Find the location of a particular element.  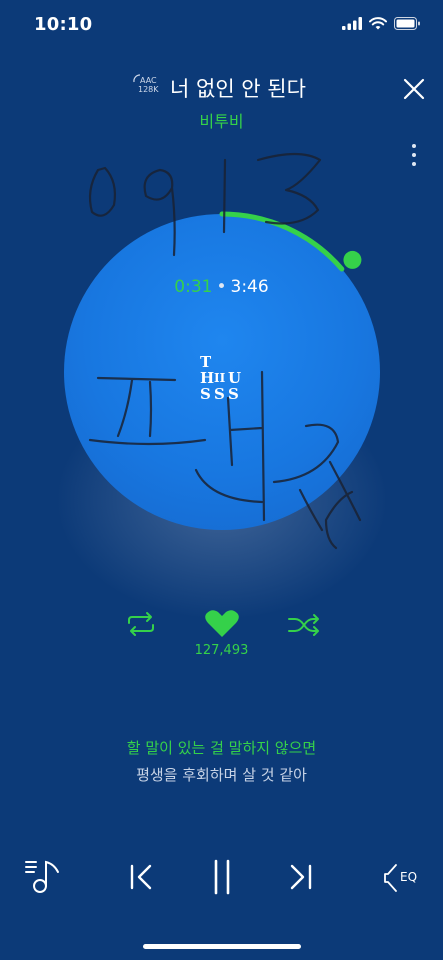

heart-icon is located at coordinates (222, 623).